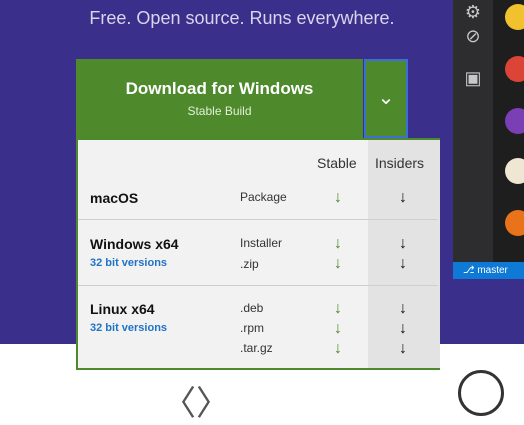  I want to click on chevron-down-icon: ⌄, so click(386, 98).